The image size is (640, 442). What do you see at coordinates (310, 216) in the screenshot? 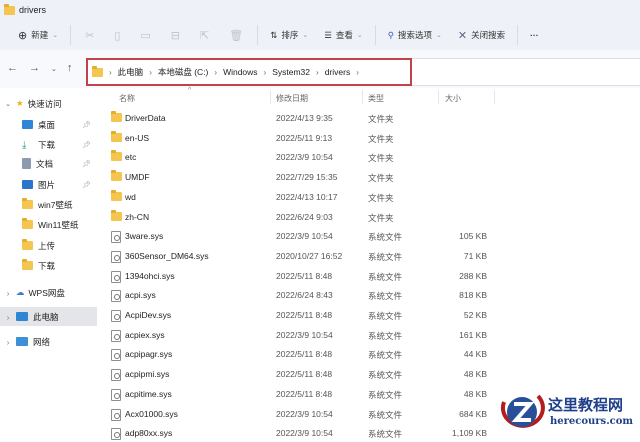
I see `file-row: zh-CN 2022/6/24 9:03 文件夹` at bounding box center [310, 216].